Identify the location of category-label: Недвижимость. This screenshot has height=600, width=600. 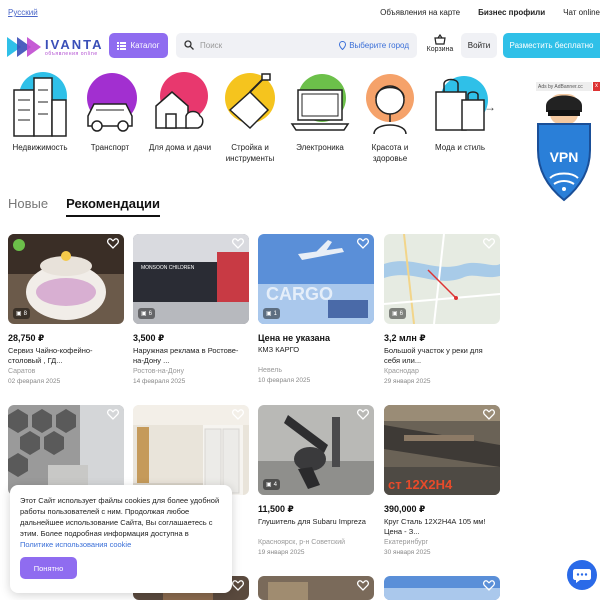
(40, 147).